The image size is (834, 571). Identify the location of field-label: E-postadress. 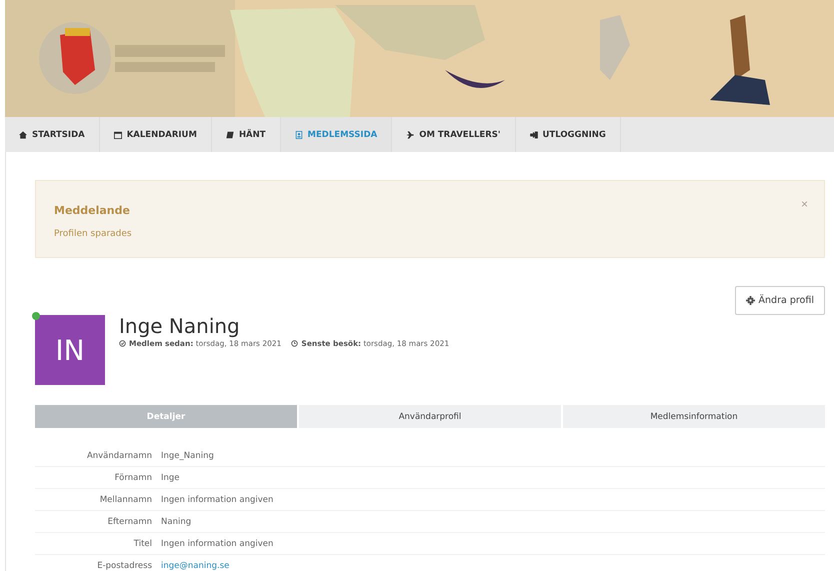
(124, 565).